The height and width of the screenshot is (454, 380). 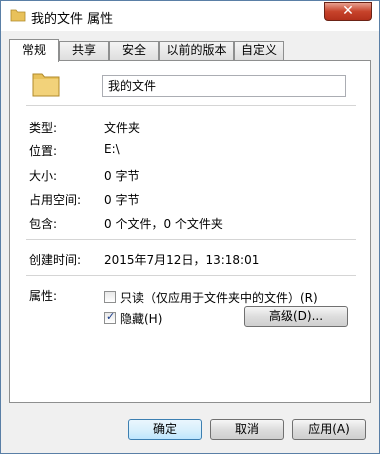 What do you see at coordinates (247, 429) in the screenshot?
I see `cancel-button: 取消` at bounding box center [247, 429].